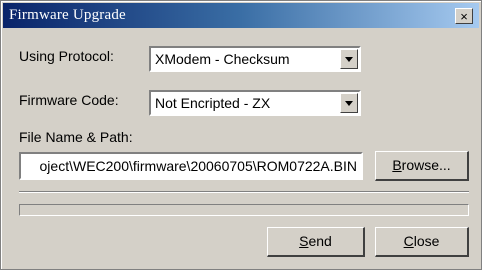 This screenshot has height=270, width=482. I want to click on title-bar: Firmware Upgrade ×, so click(241, 15).